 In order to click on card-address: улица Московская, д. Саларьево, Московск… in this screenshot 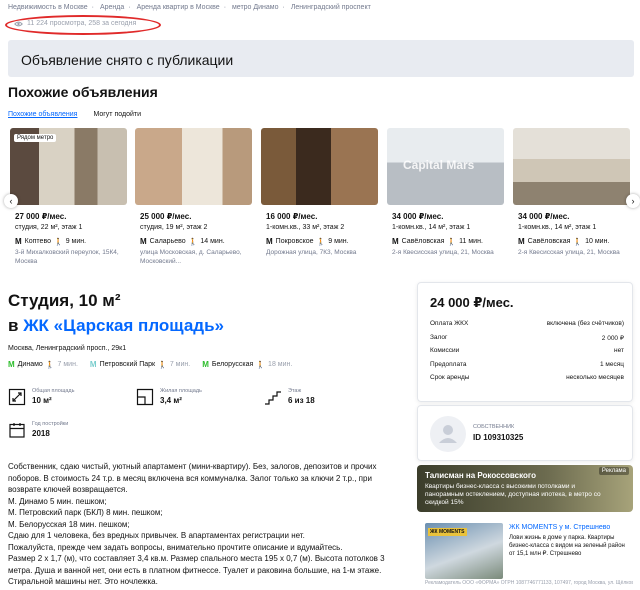, I will do `click(191, 257)`.